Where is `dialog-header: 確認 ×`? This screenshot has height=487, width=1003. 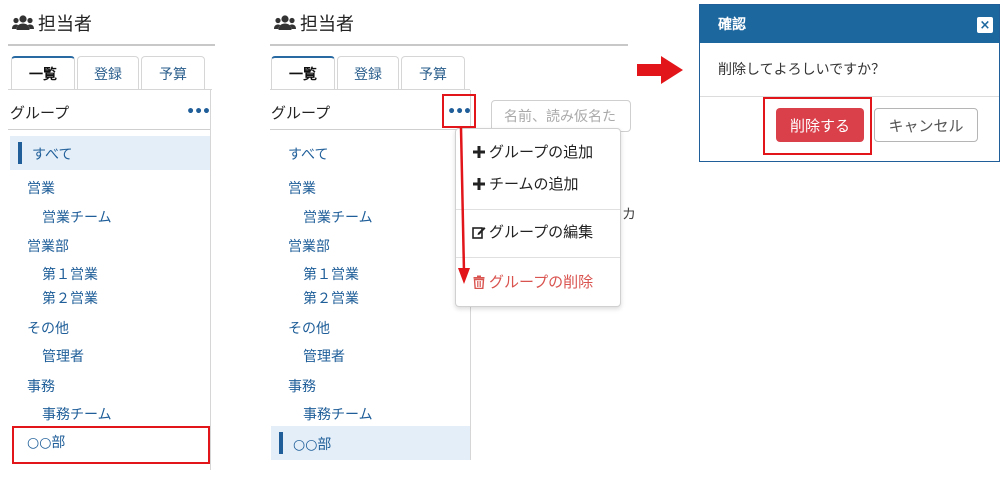
dialog-header: 確認 × is located at coordinates (849, 24).